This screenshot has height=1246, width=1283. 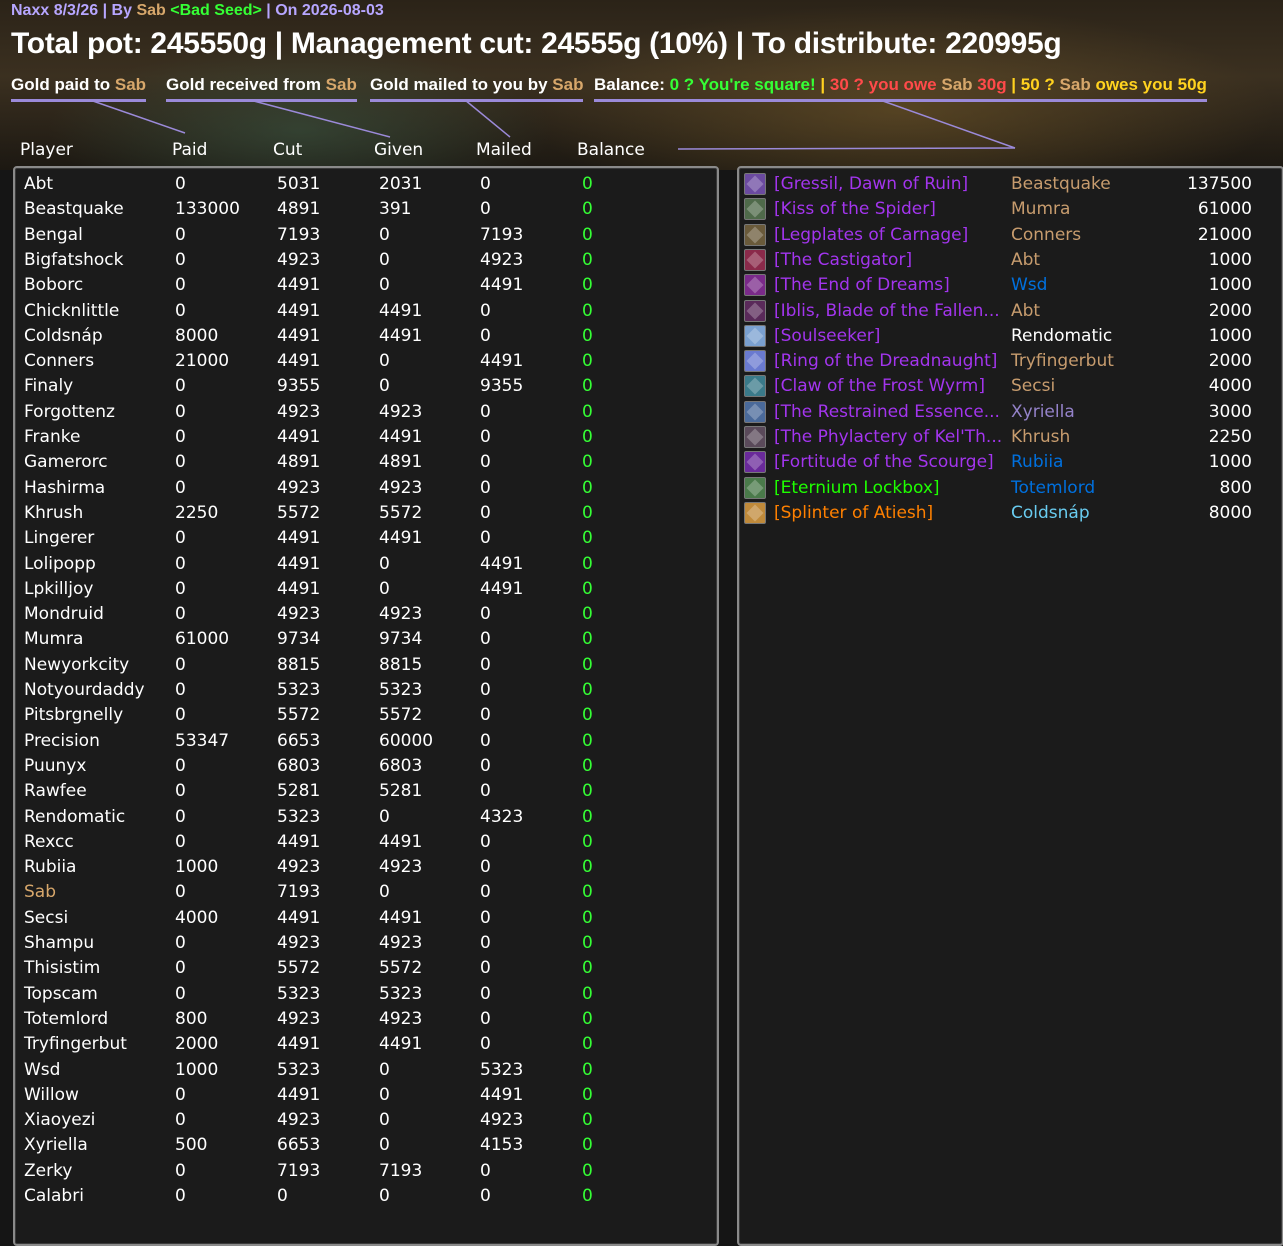 What do you see at coordinates (1011, 412) in the screenshot?
I see `list-item: [The Restrained Essence... Xyriella 3000` at bounding box center [1011, 412].